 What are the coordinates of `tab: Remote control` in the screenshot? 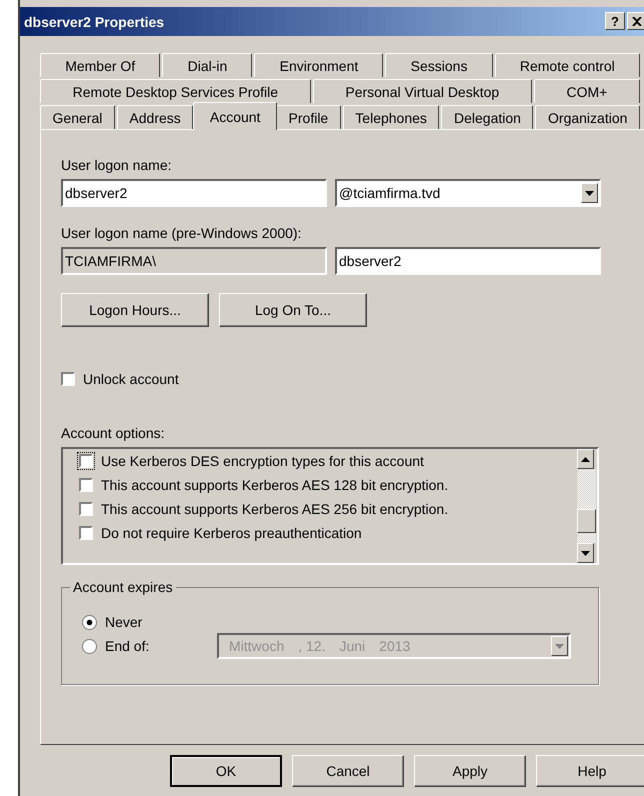 It's located at (567, 65).